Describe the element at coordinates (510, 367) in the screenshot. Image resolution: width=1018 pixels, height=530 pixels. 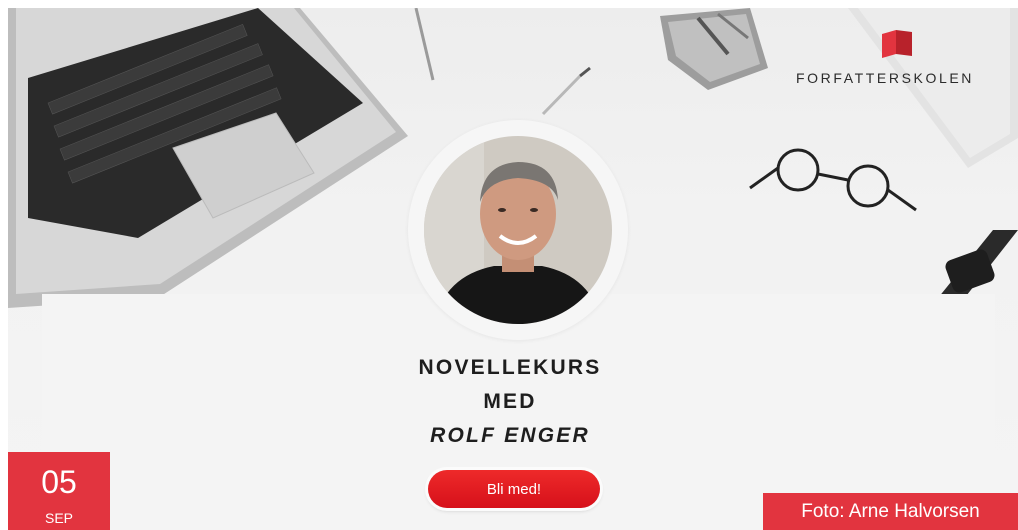
I see `course-title: NOVELLEKURS` at that location.